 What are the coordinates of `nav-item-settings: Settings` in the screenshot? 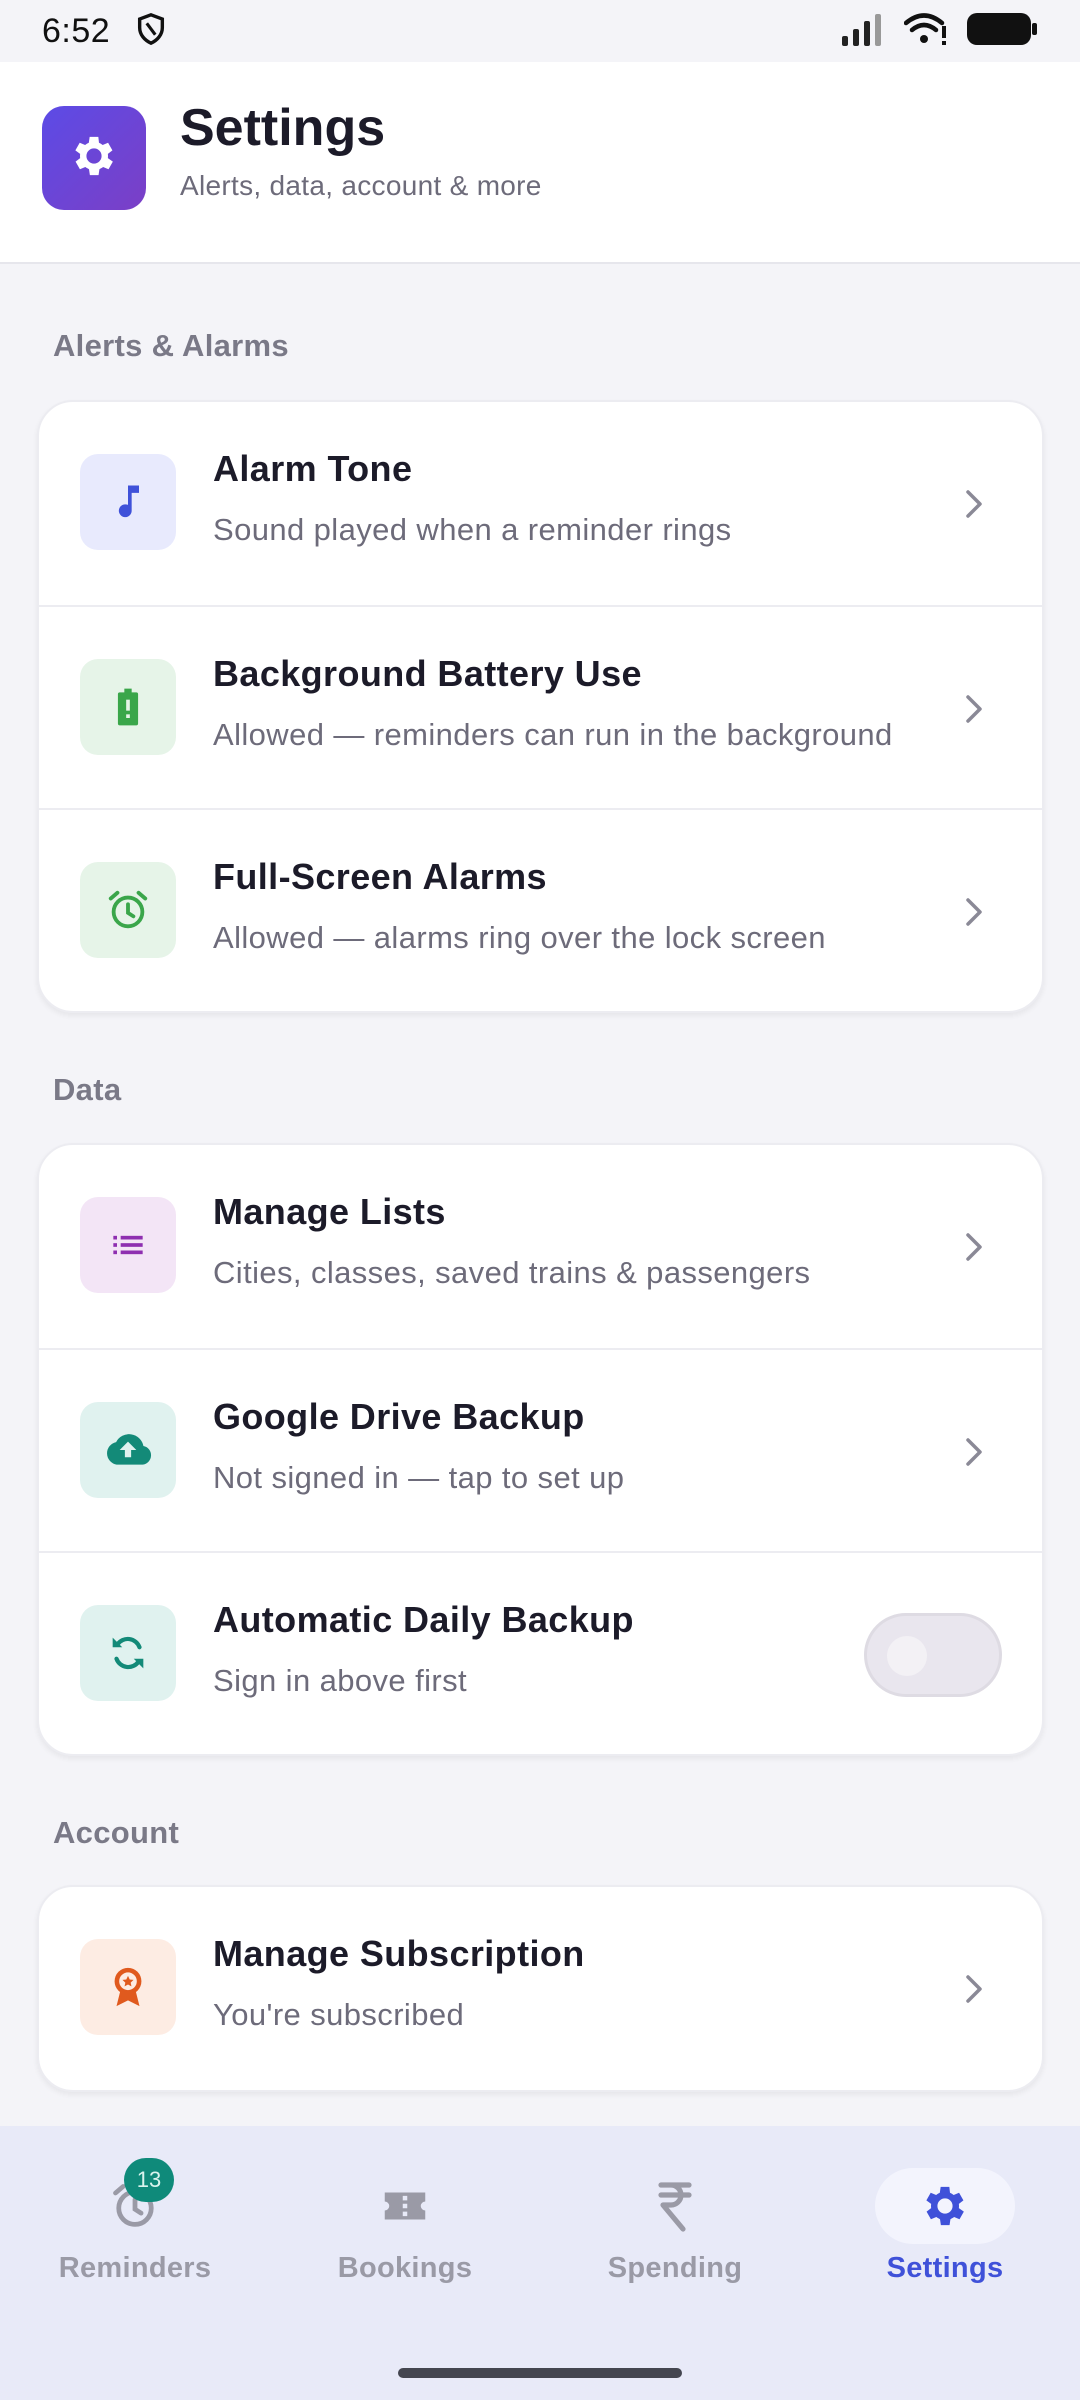 It's located at (945, 2228).